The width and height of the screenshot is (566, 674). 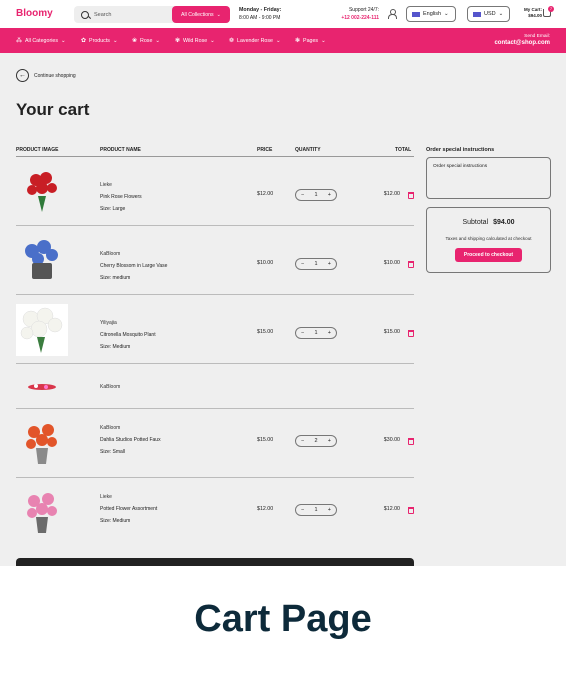 What do you see at coordinates (308, 150) in the screenshot?
I see `col-header-quantity: QUANTITY` at bounding box center [308, 150].